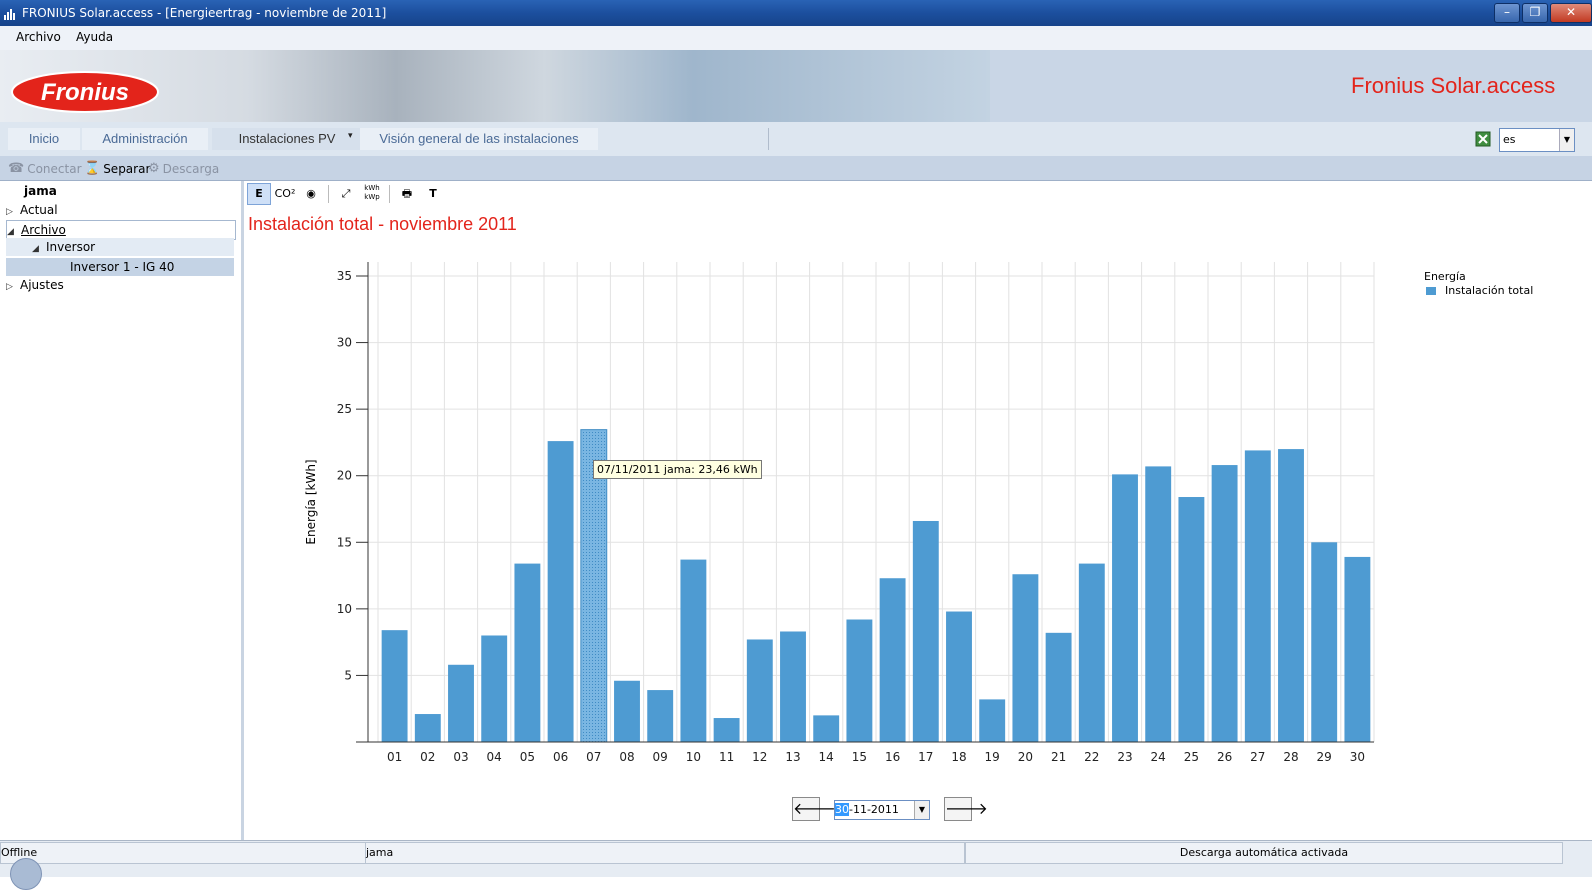  What do you see at coordinates (311, 194) in the screenshot?
I see `coin-icon: ◉` at bounding box center [311, 194].